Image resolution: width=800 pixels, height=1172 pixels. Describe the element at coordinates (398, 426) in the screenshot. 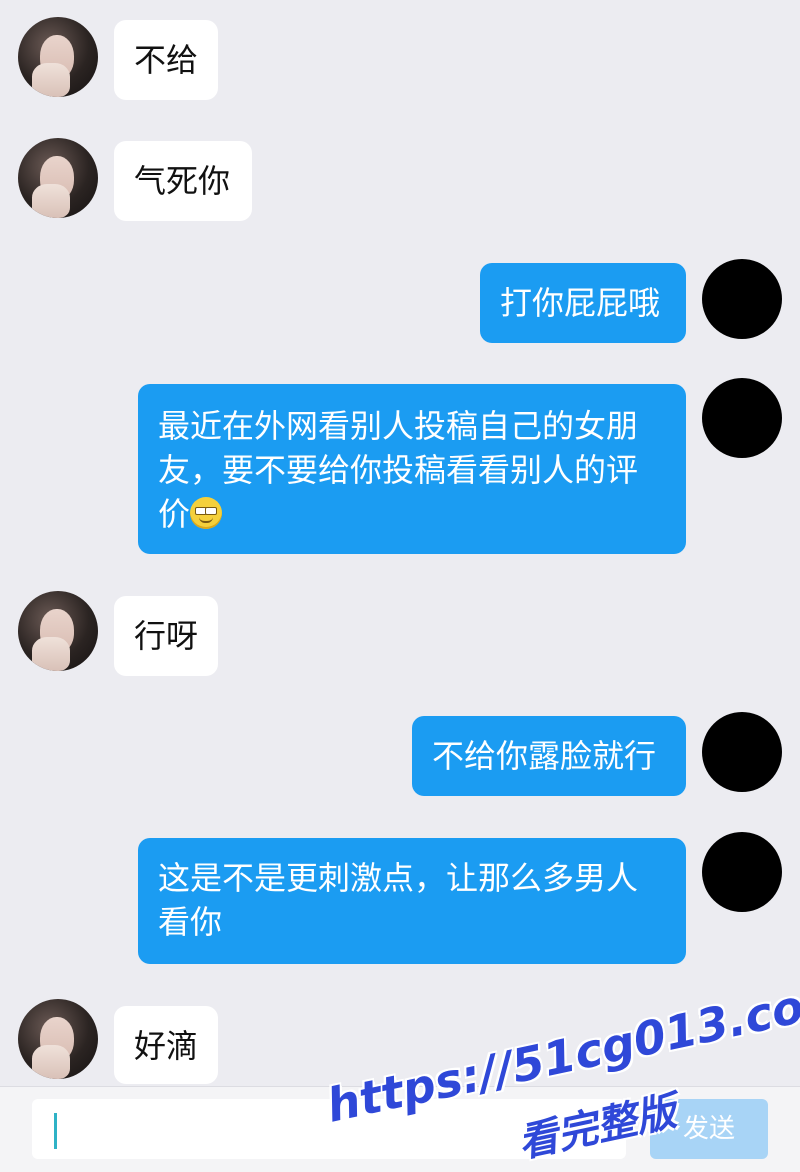

I see `message-text-line: 最近在外网看别人投稿自己的女朋` at that location.